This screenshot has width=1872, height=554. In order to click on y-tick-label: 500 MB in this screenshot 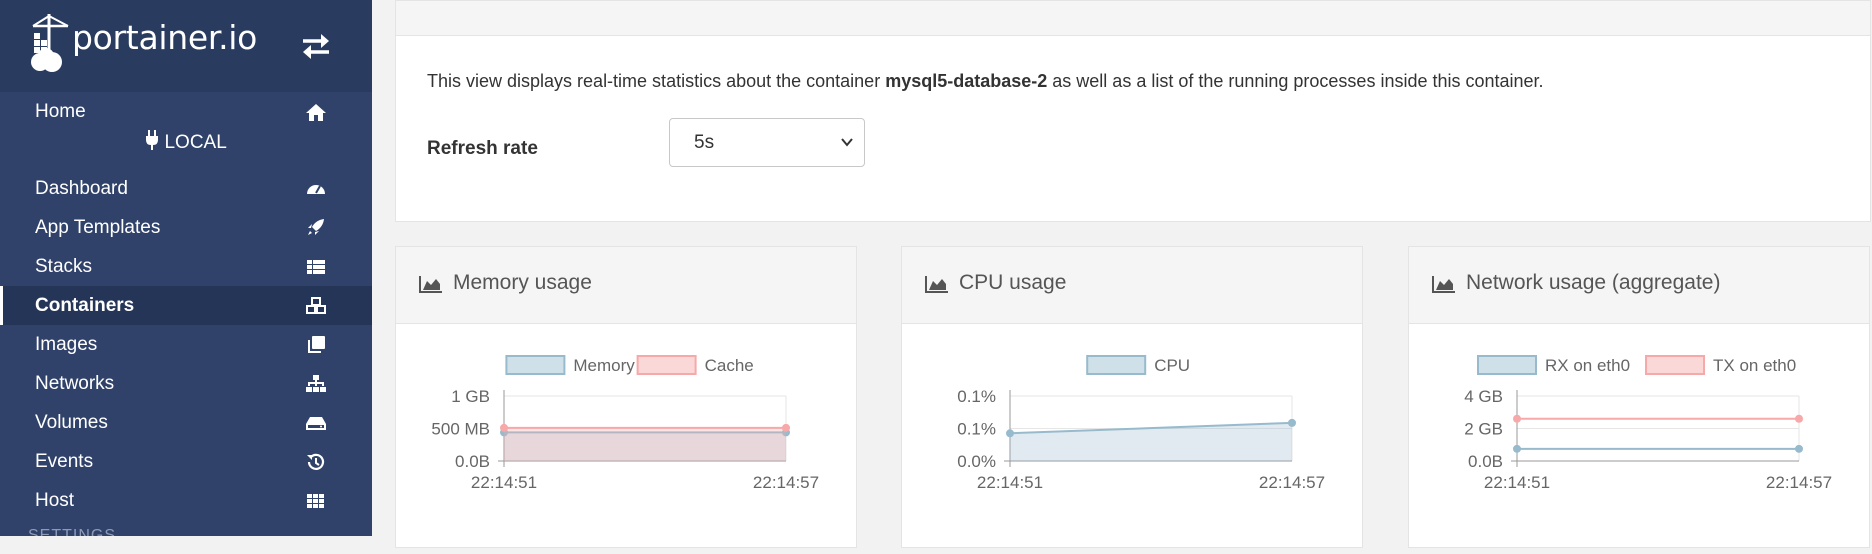, I will do `click(460, 429)`.